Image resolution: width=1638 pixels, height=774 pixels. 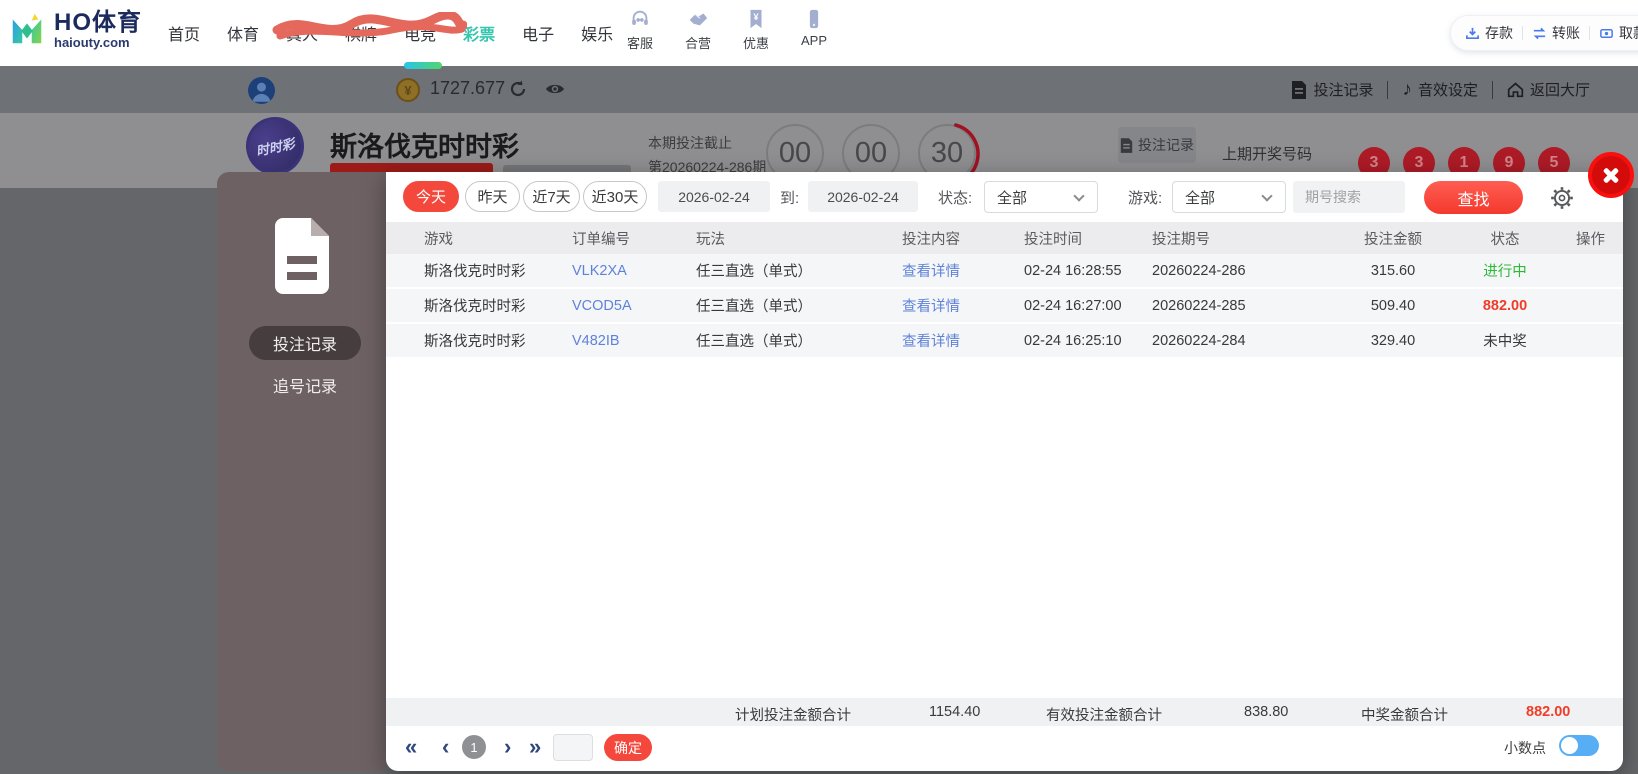 What do you see at coordinates (1181, 239) in the screenshot?
I see `col-period: 投注期号` at bounding box center [1181, 239].